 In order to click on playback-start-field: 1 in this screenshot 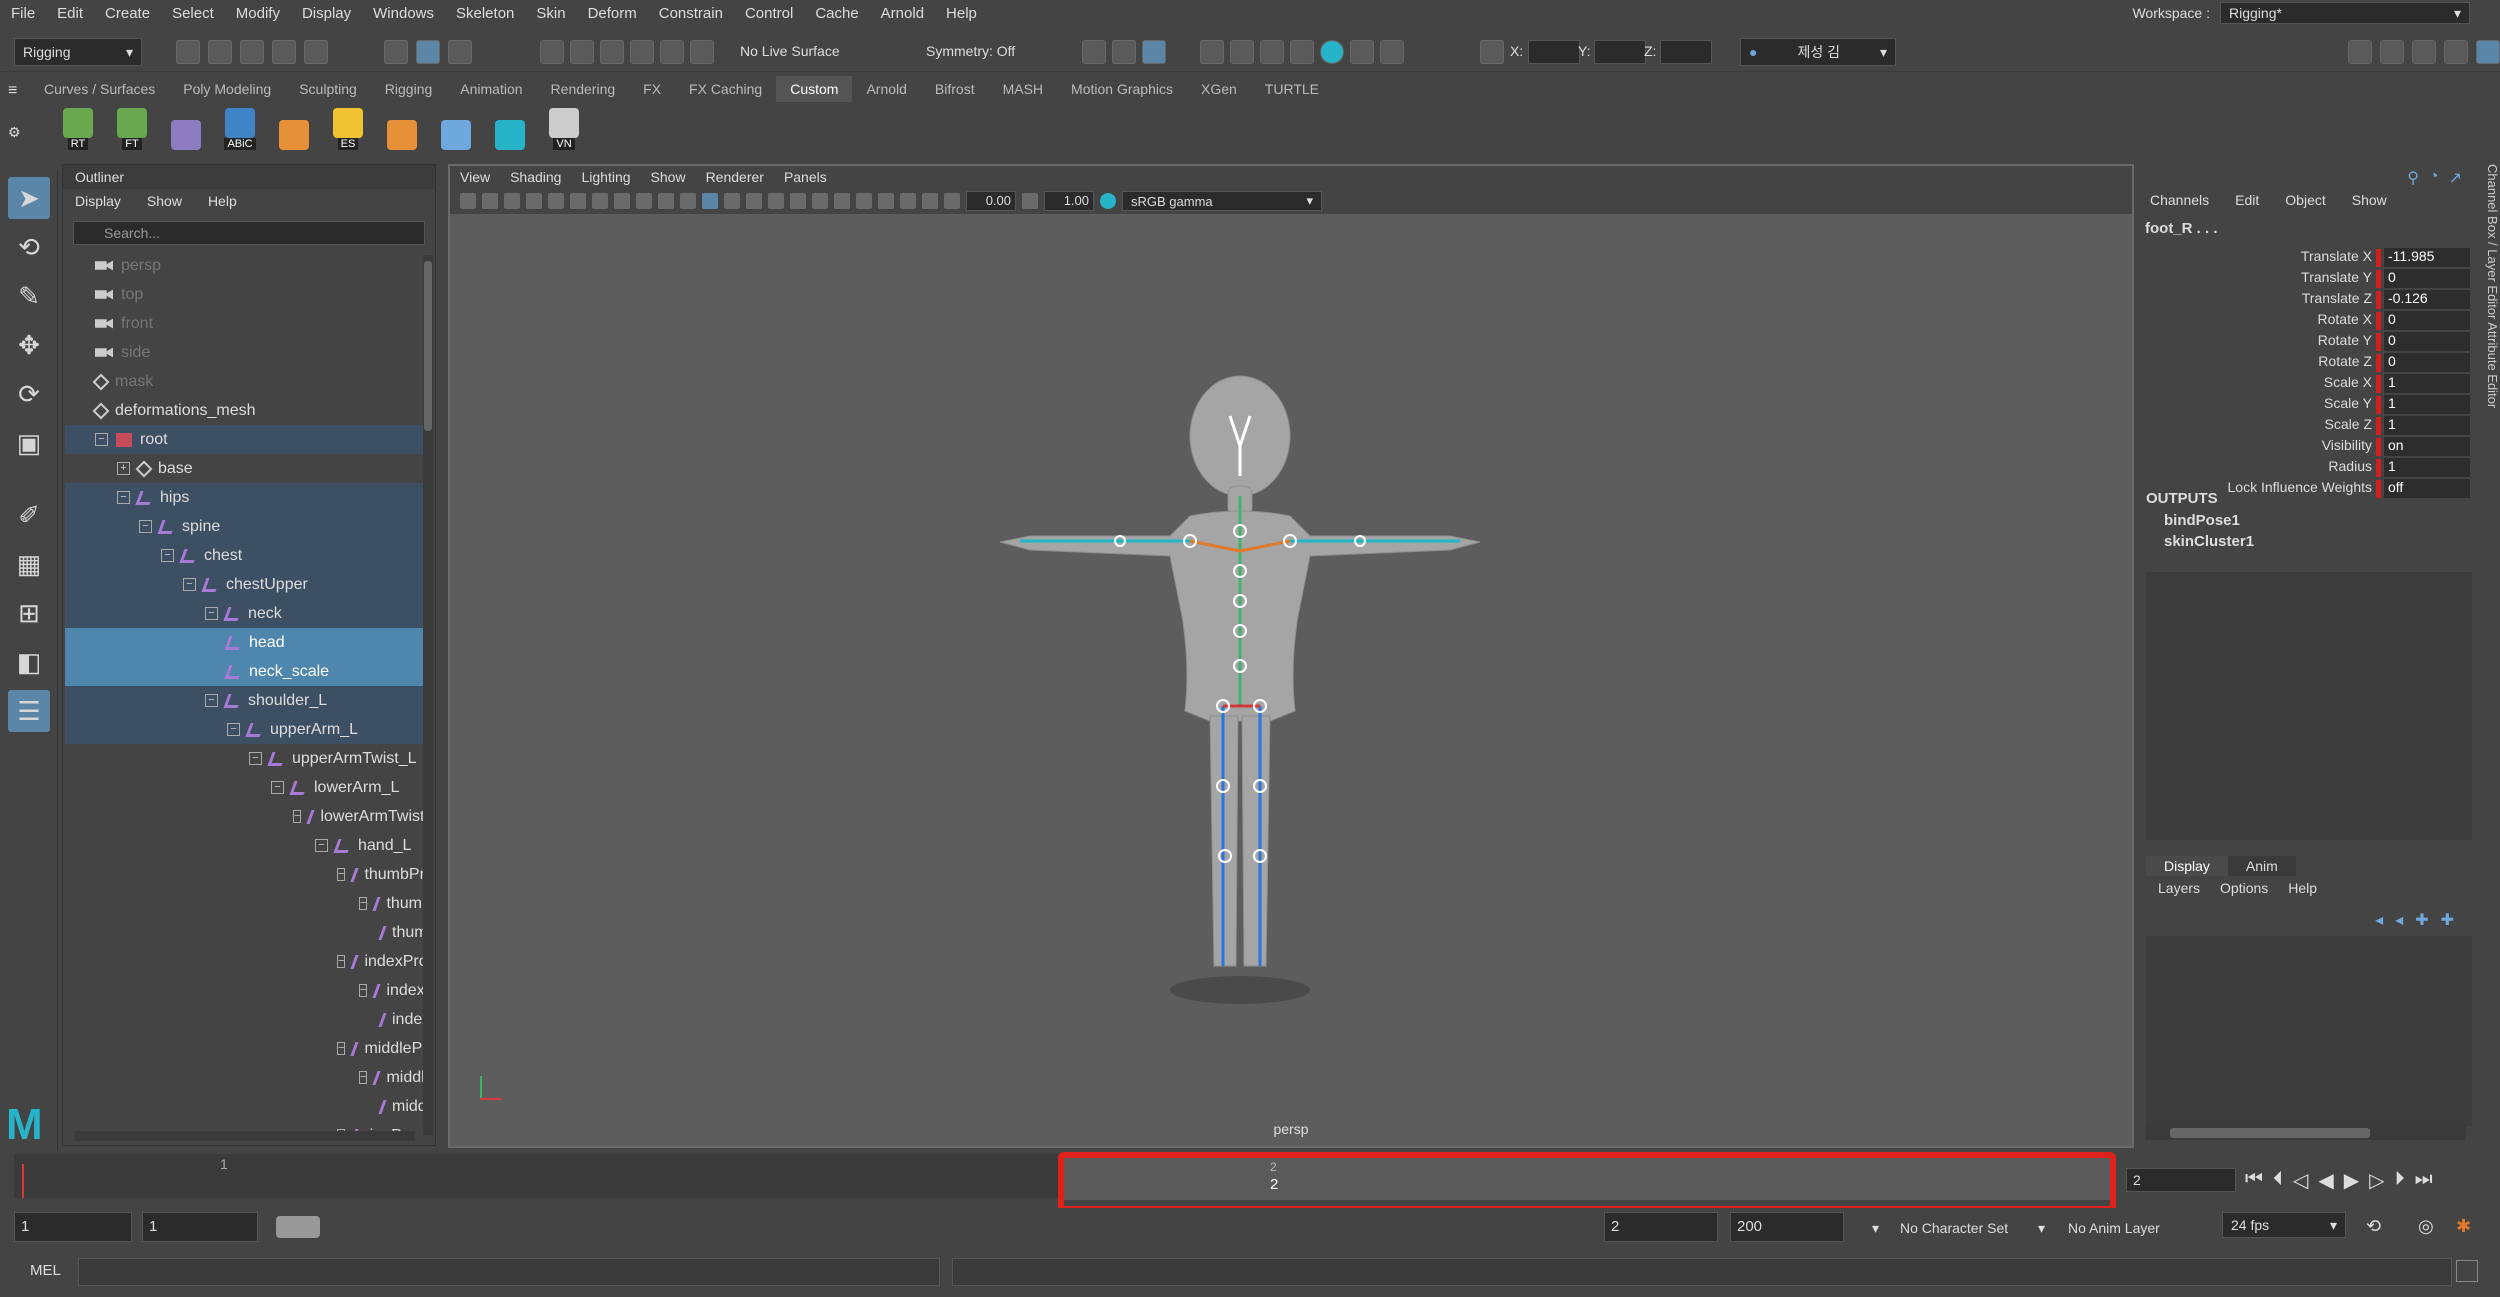, I will do `click(200, 1227)`.